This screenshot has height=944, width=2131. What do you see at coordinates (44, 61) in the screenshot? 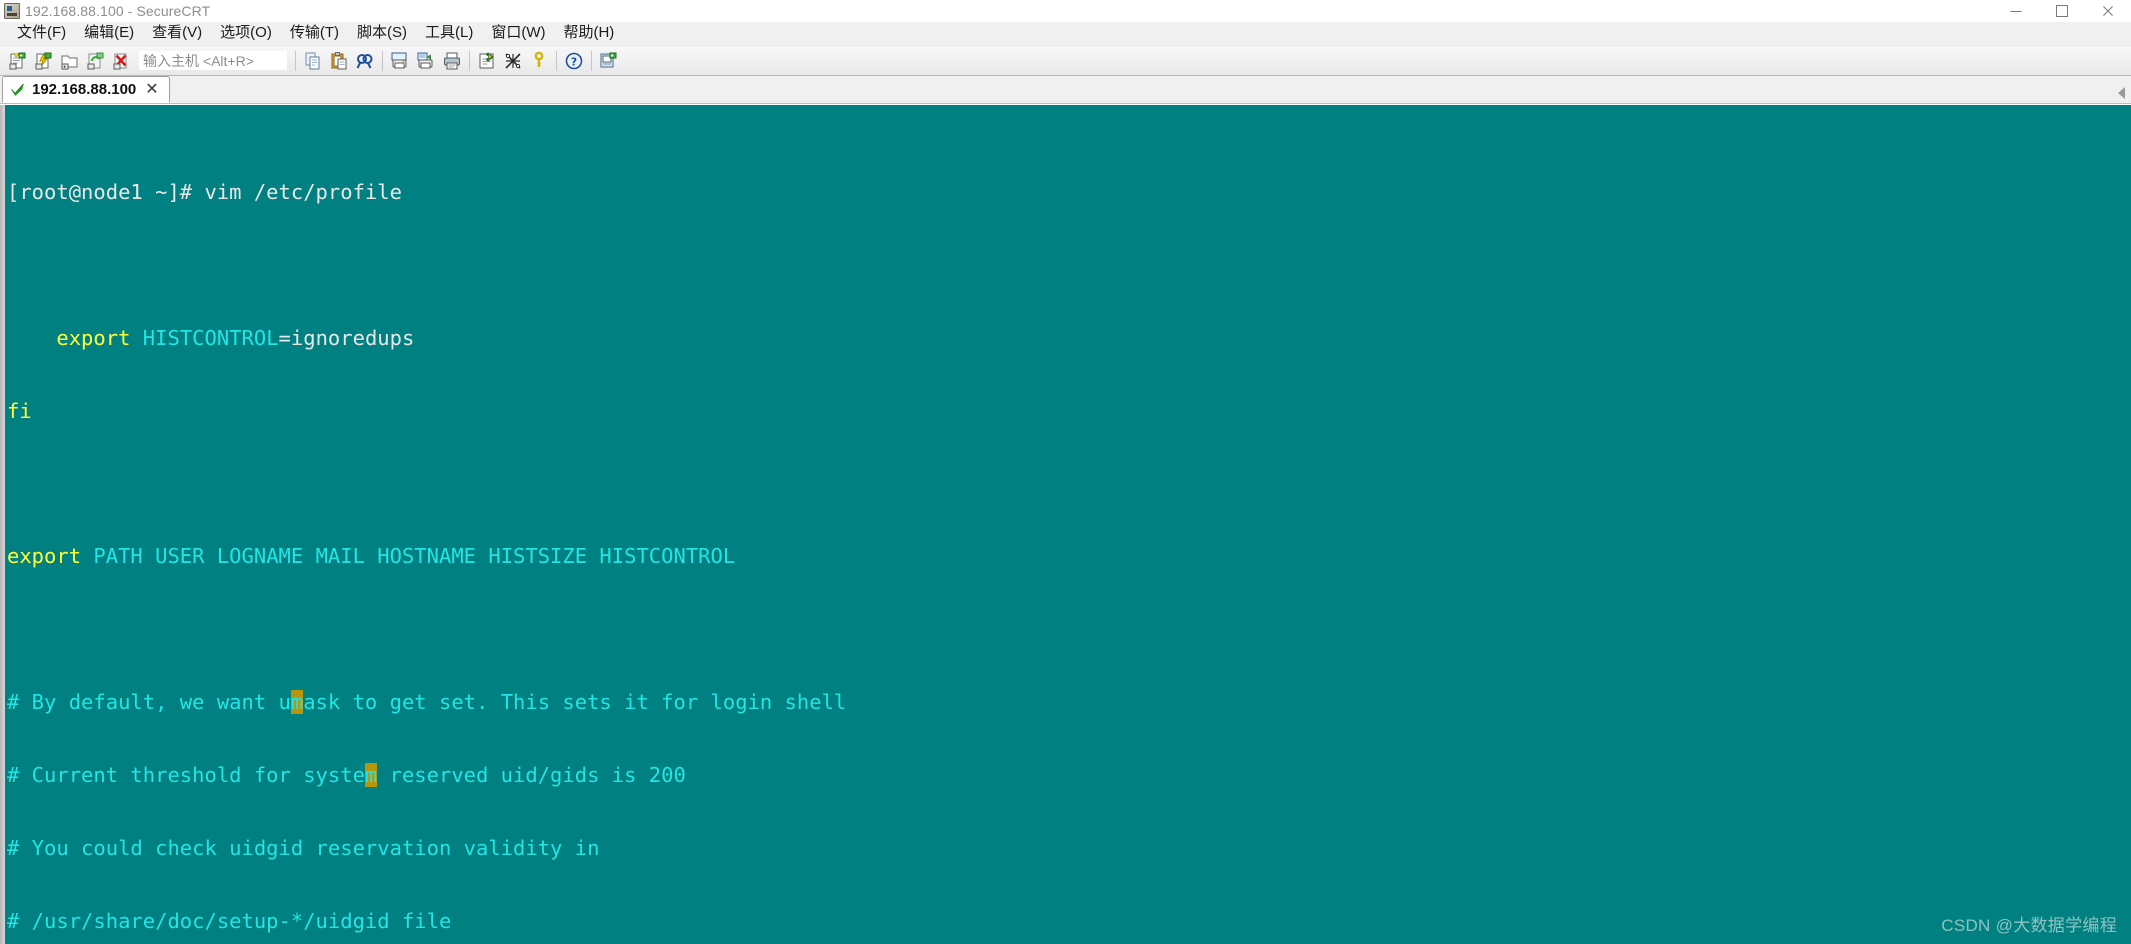
I see `quick-connect-icon` at bounding box center [44, 61].